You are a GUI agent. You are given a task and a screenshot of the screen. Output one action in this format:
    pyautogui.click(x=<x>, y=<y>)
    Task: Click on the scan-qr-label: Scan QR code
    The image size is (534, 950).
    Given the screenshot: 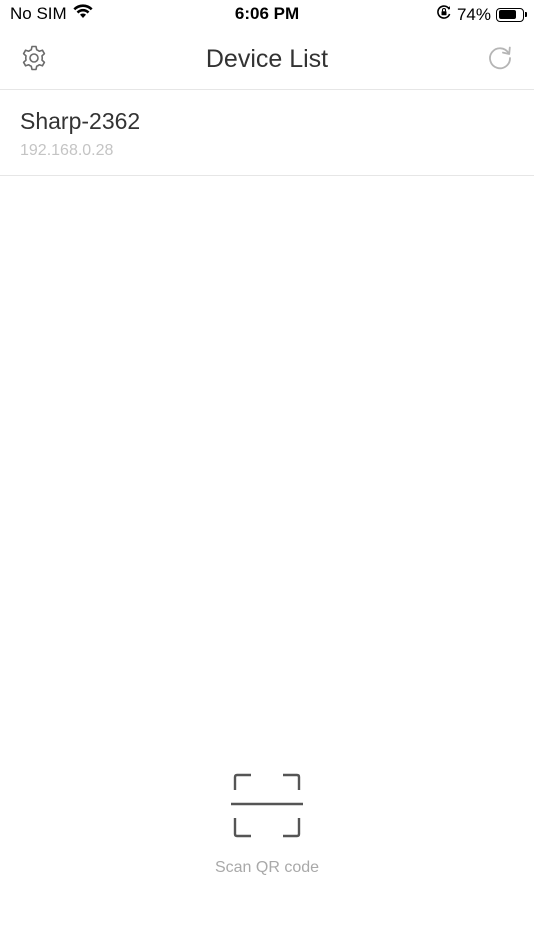 What is the action you would take?
    pyautogui.click(x=267, y=867)
    